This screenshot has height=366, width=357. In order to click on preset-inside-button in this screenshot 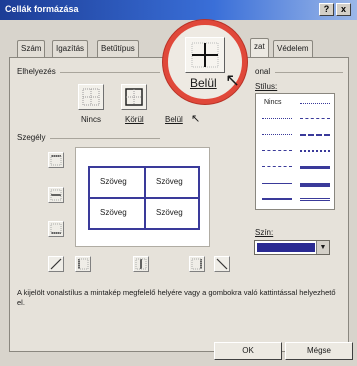, I will do `click(205, 55)`.